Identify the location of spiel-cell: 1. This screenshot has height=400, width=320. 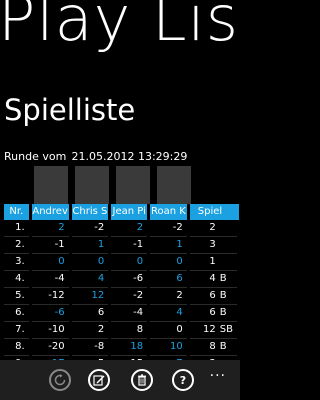
(213, 262).